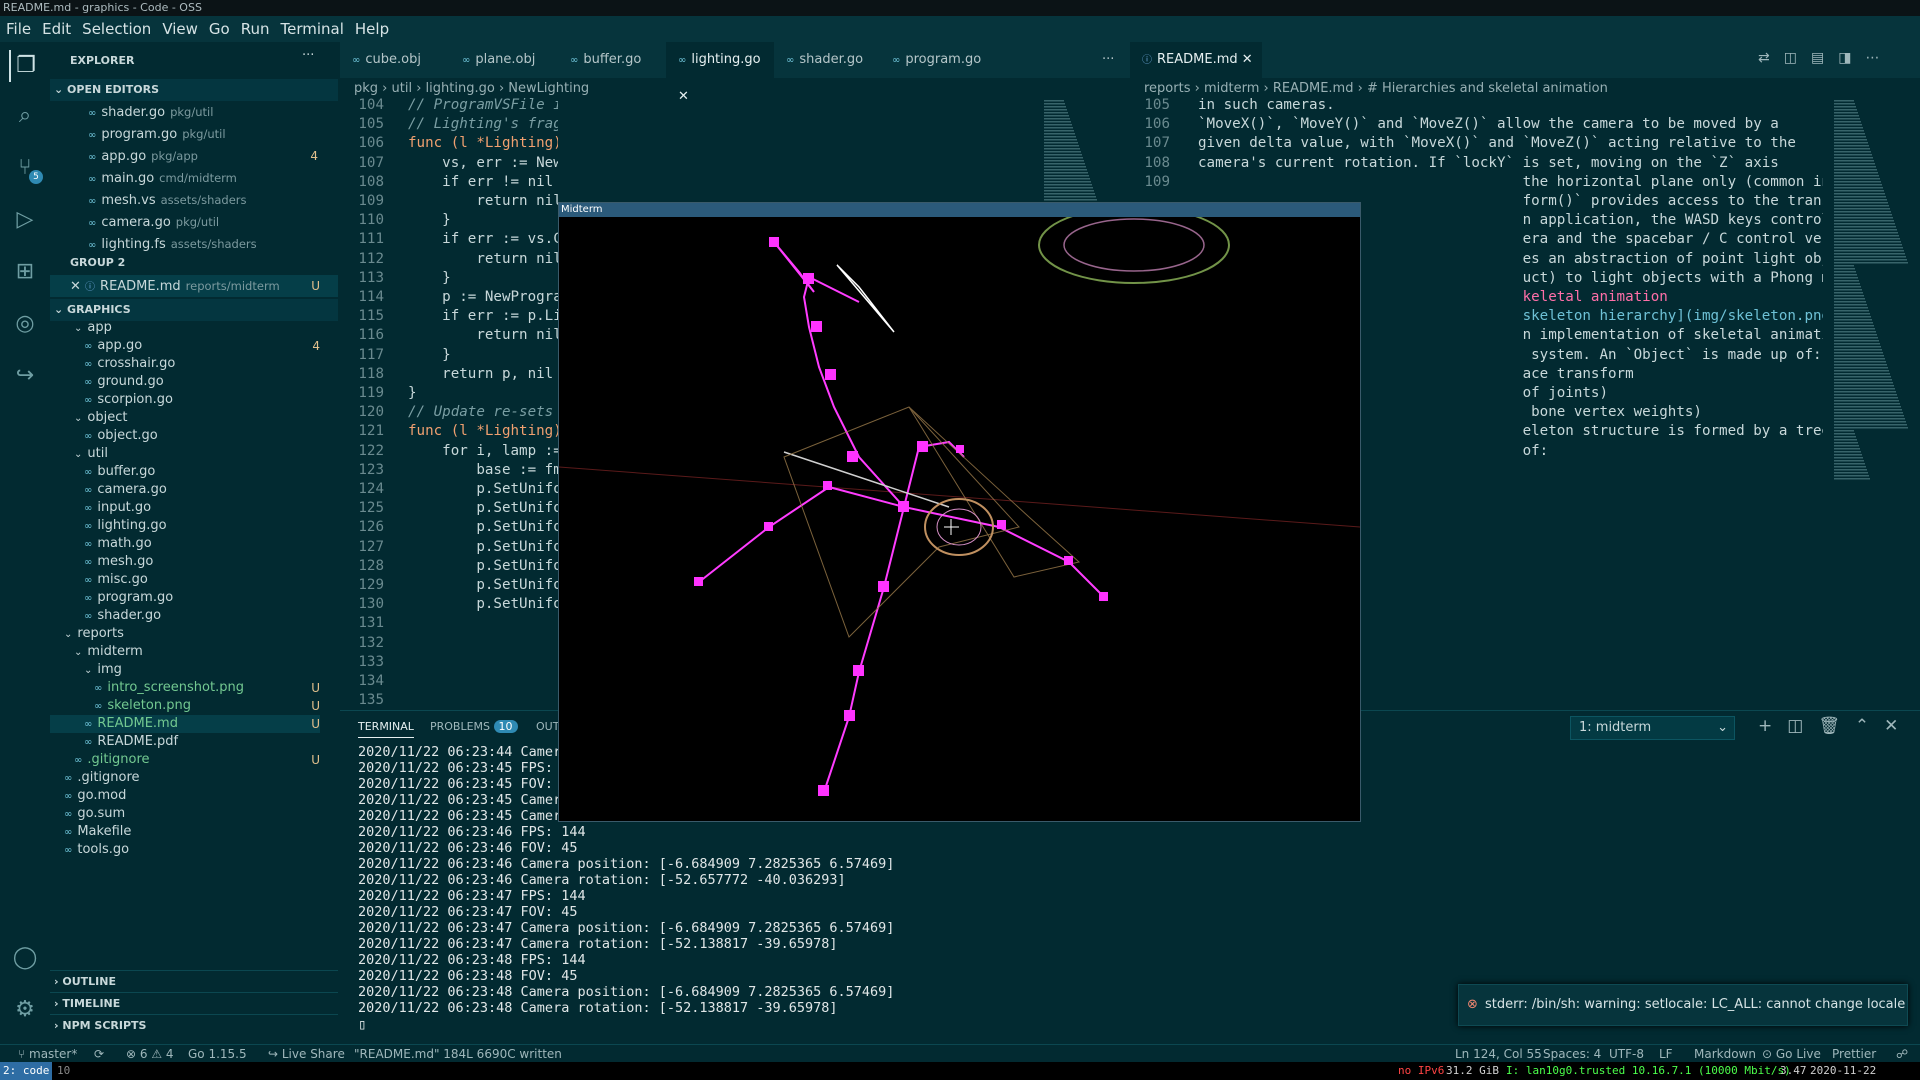  Describe the element at coordinates (402, 88) in the screenshot. I see `breadcrumb-item: util` at that location.